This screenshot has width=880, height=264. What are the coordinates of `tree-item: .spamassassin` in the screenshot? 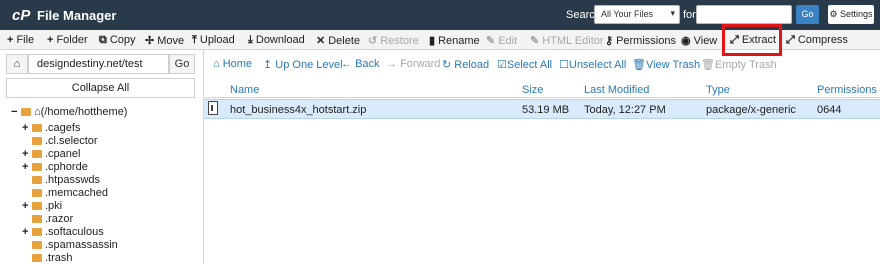 It's located at (70, 245).